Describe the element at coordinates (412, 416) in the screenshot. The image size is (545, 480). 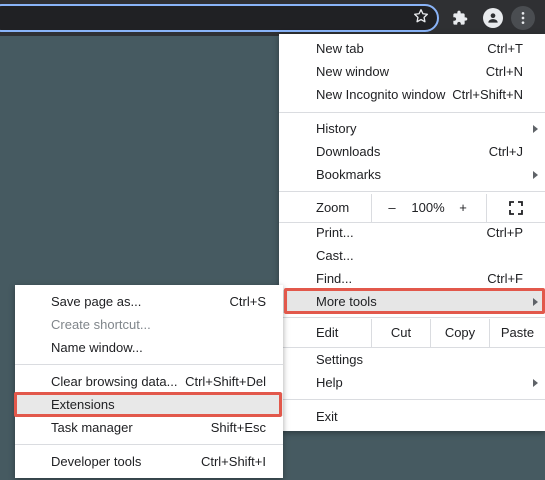
I see `menu-item-exit: Exit` at that location.